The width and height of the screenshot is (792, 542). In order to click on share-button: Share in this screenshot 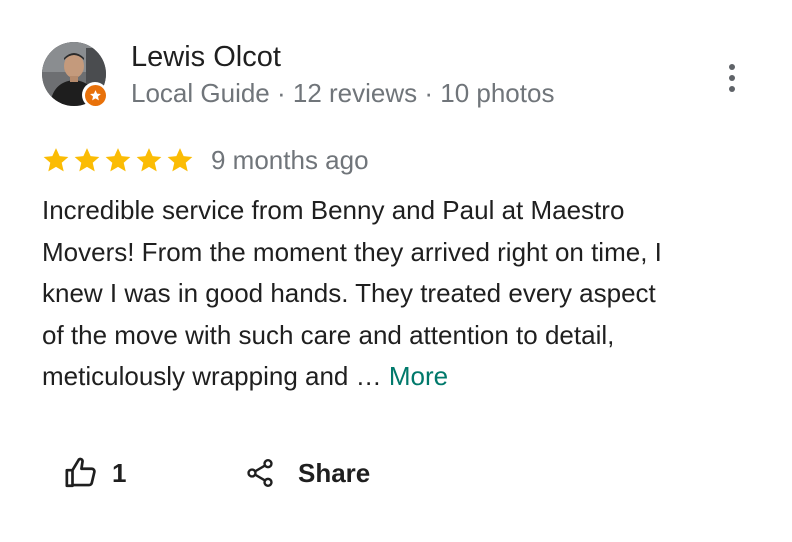, I will do `click(307, 473)`.